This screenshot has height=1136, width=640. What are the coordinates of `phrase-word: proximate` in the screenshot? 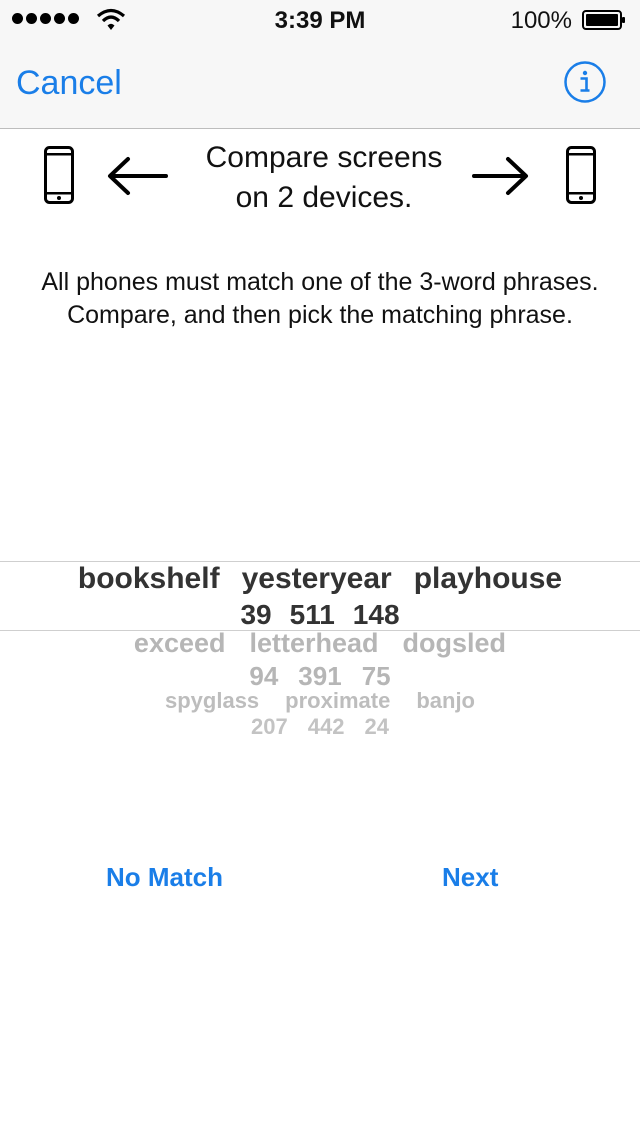 It's located at (338, 700).